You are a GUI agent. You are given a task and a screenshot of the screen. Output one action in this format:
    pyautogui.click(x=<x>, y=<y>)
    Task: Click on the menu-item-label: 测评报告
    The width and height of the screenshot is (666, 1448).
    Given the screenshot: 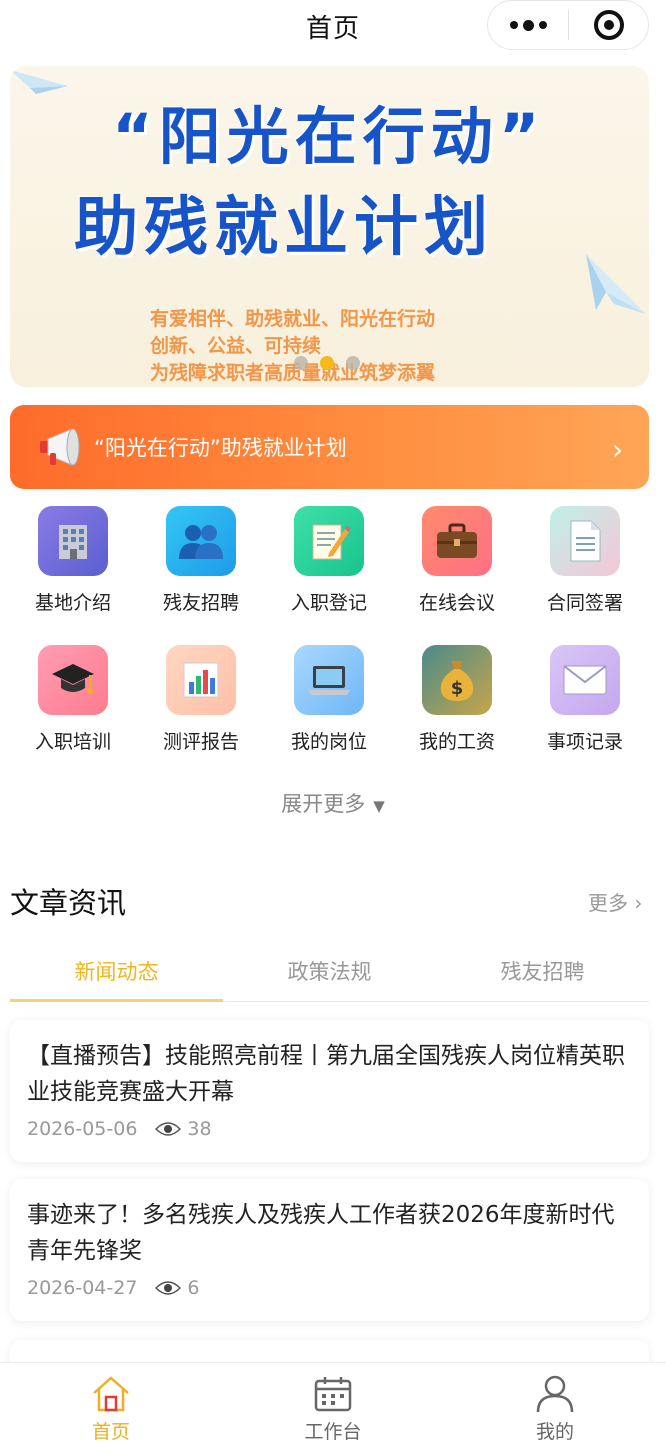 What is the action you would take?
    pyautogui.click(x=200, y=742)
    